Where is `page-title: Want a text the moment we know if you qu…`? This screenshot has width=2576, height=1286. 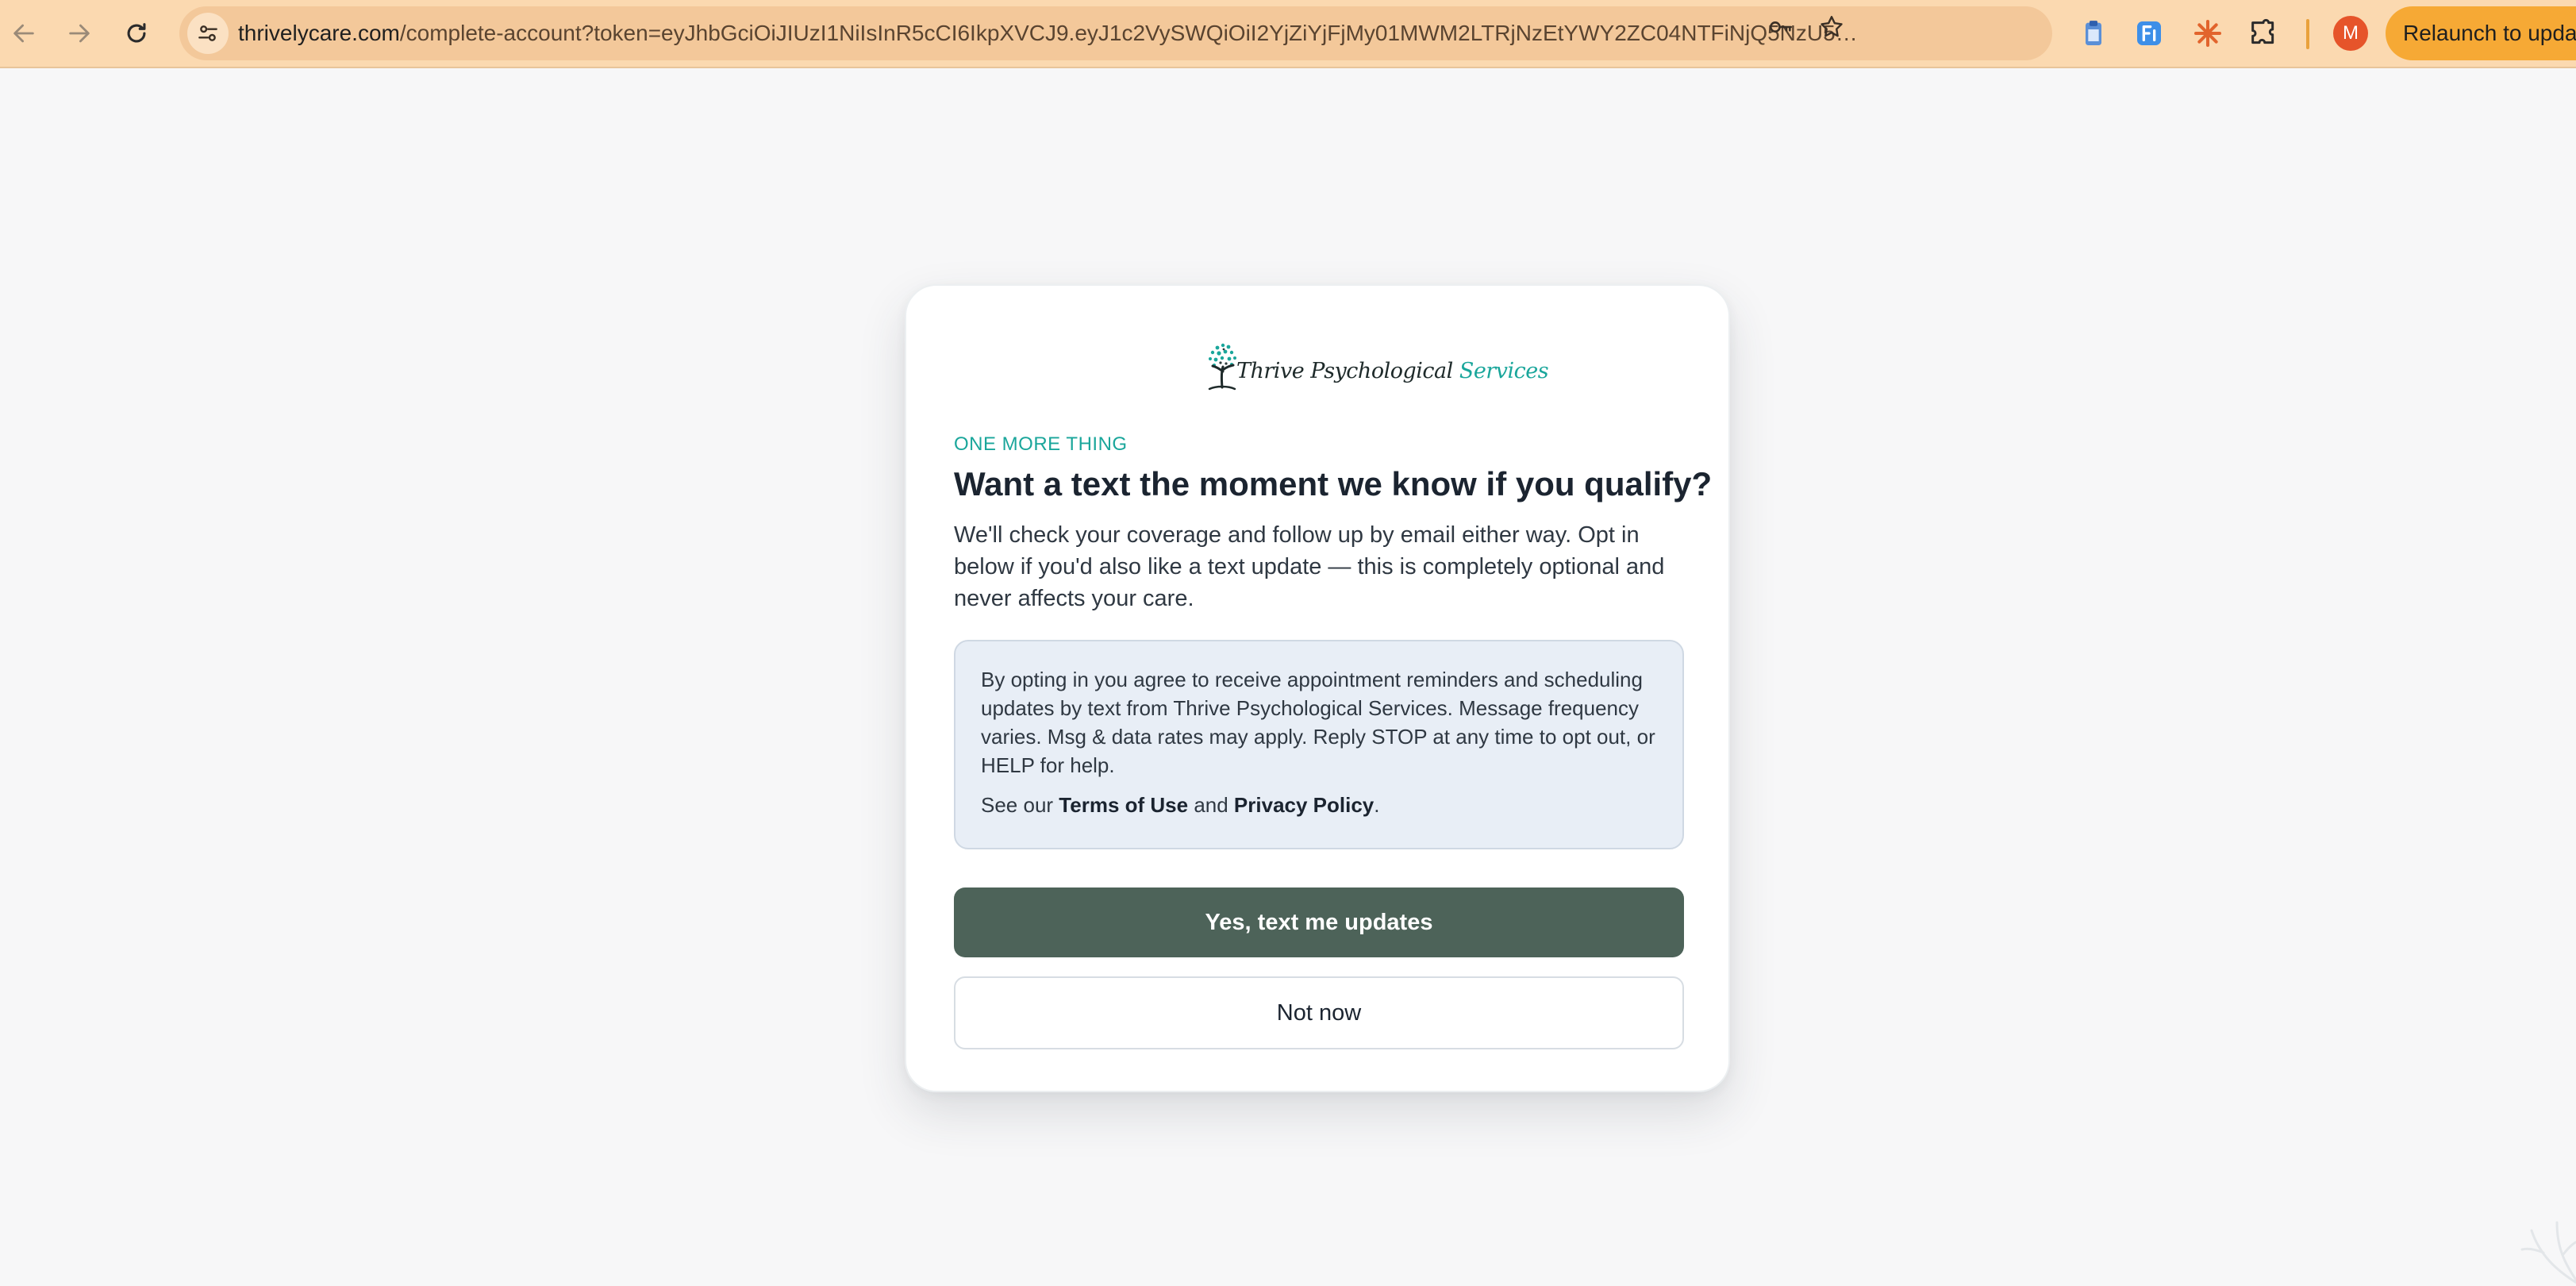 page-title: Want a text the moment we know if you qu… is located at coordinates (1333, 484).